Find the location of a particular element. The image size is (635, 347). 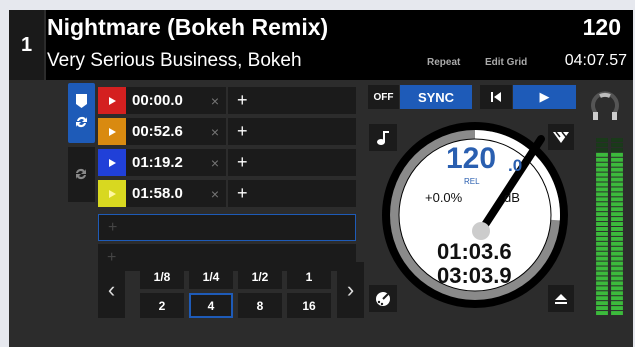

jog-pitch: +0.0% is located at coordinates (444, 197).